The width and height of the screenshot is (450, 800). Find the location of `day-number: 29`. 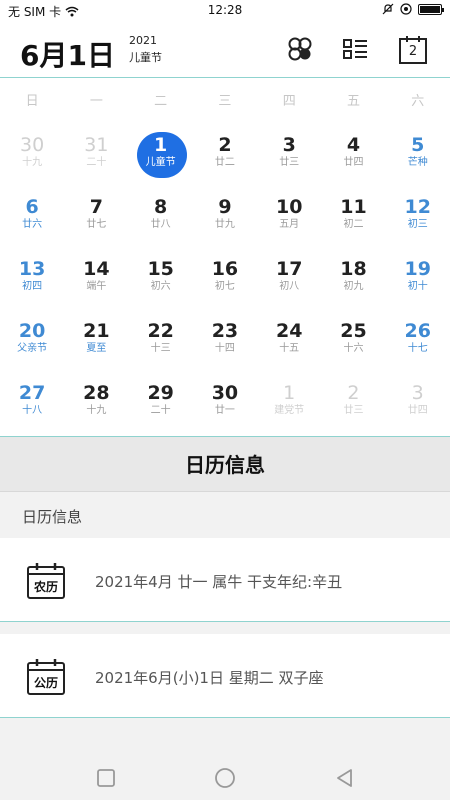

day-number: 29 is located at coordinates (160, 393).